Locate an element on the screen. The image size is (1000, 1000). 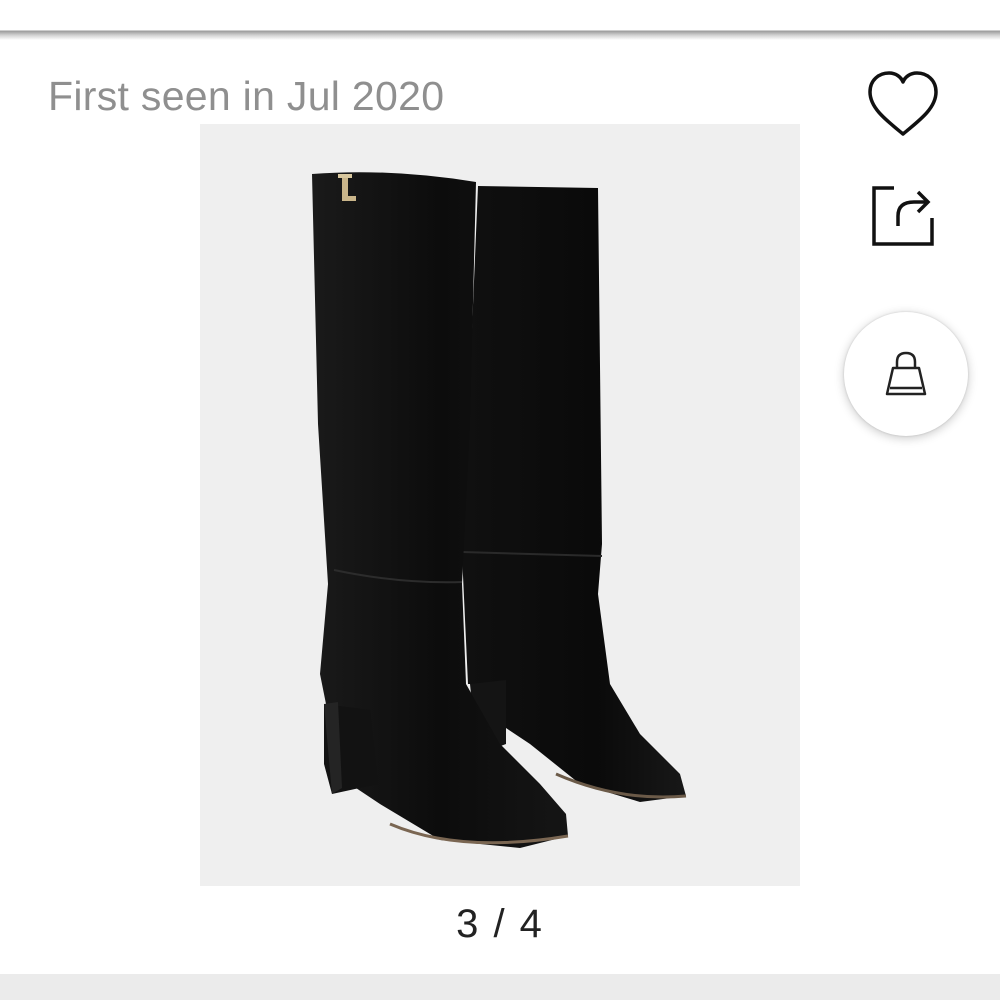
image-counter: 3 / 4 is located at coordinates (500, 924).